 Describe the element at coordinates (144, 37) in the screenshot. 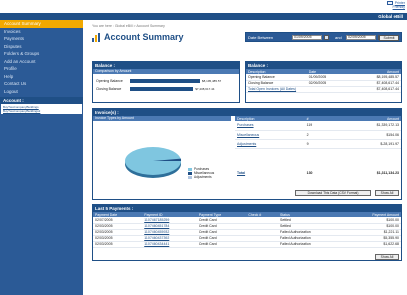

I see `page-title: Account Summary` at that location.